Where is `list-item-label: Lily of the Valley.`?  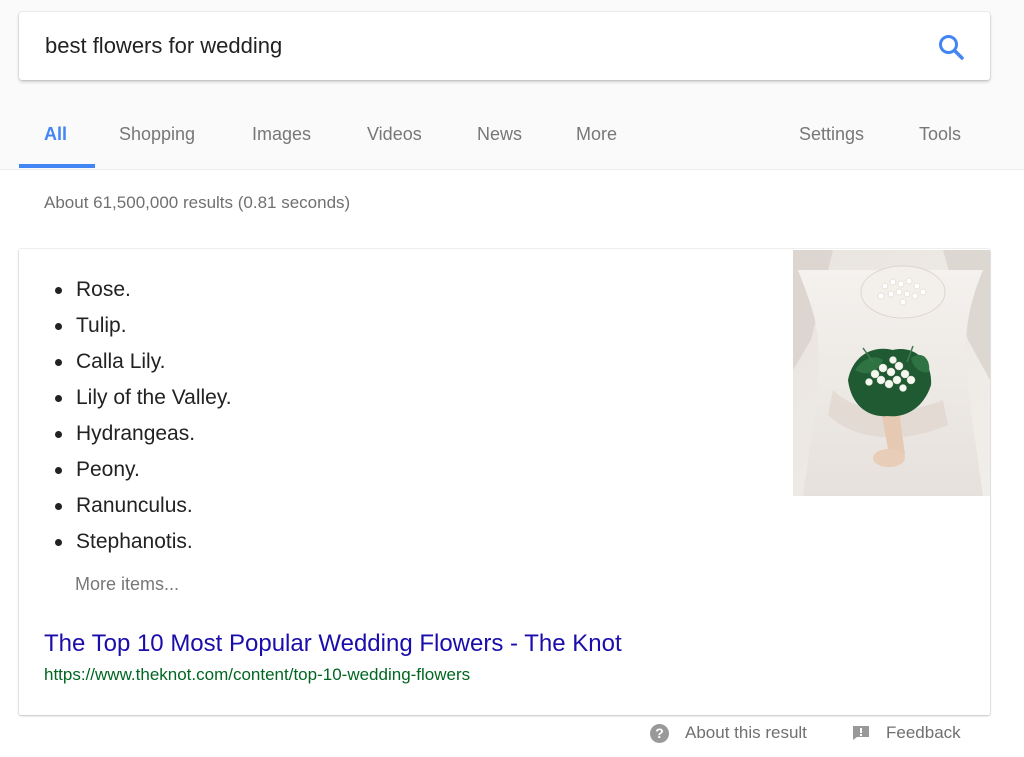
list-item-label: Lily of the Valley. is located at coordinates (154, 397).